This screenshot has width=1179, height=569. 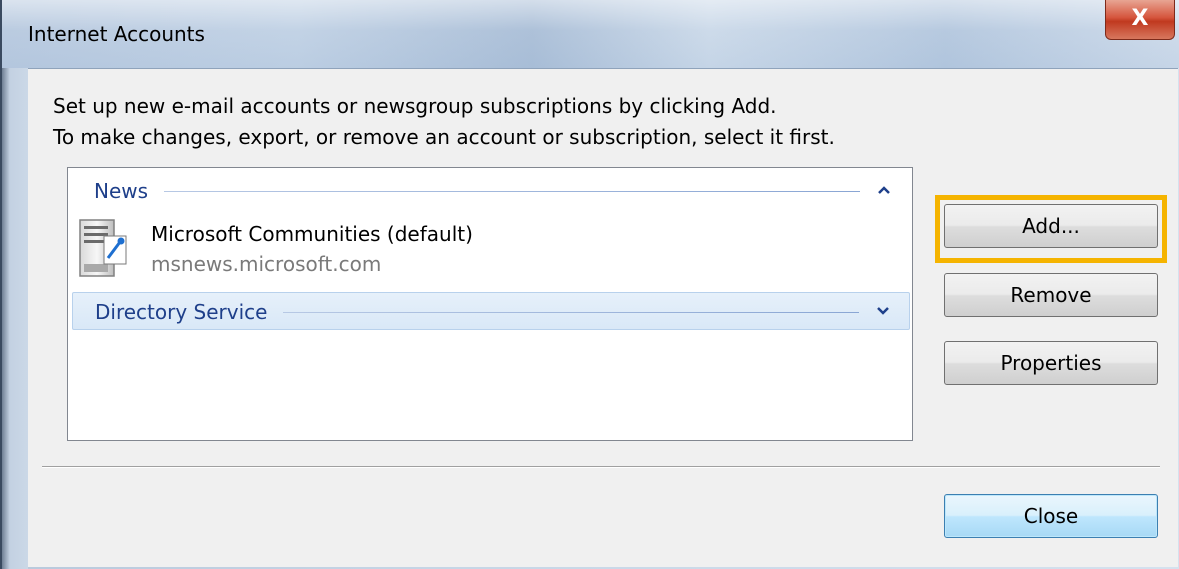 I want to click on group-label-news: News, so click(x=121, y=191).